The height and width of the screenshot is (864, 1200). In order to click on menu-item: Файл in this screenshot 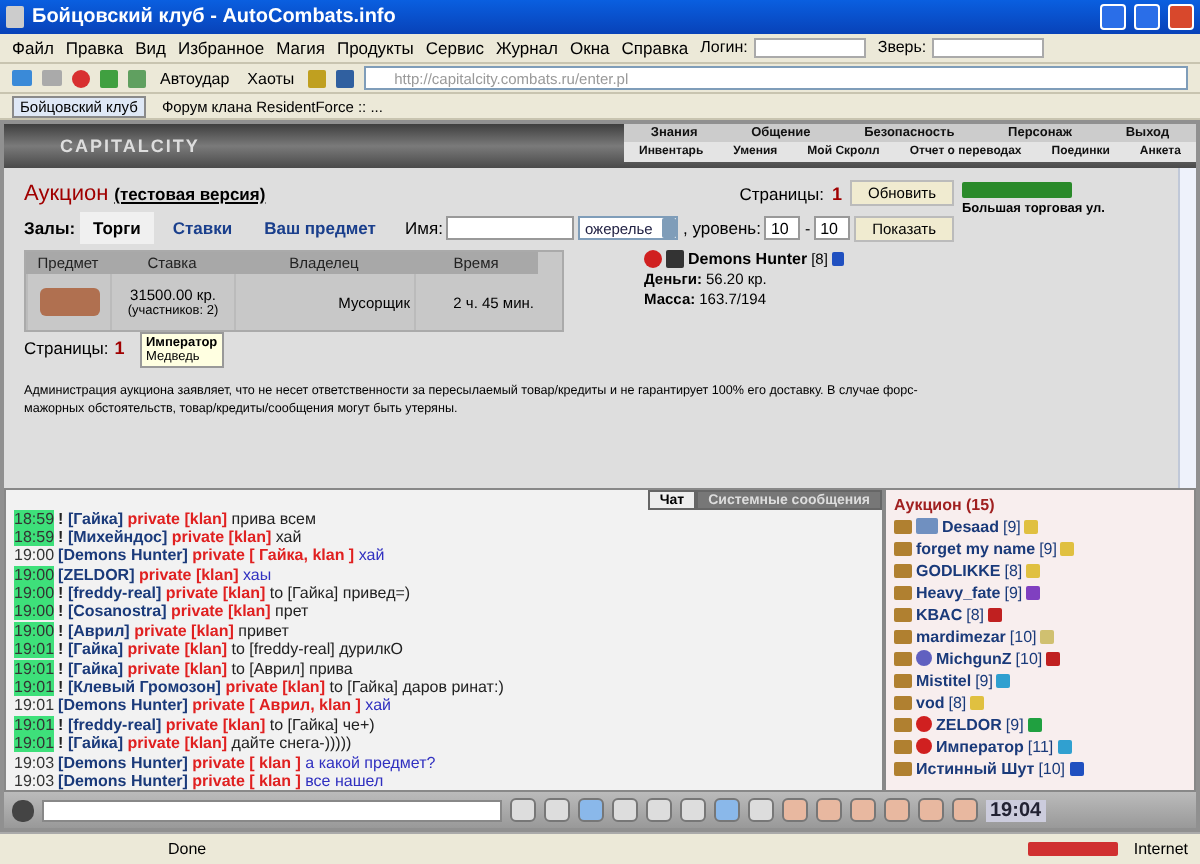, I will do `click(33, 47)`.